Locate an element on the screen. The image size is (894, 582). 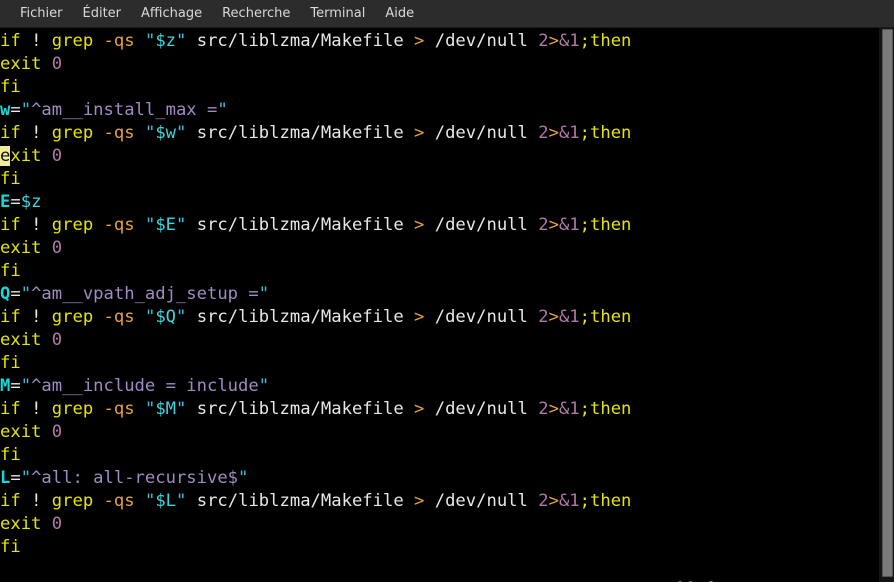
editor-line: Q="^am__vpath_adj_setup =" is located at coordinates (439, 294).